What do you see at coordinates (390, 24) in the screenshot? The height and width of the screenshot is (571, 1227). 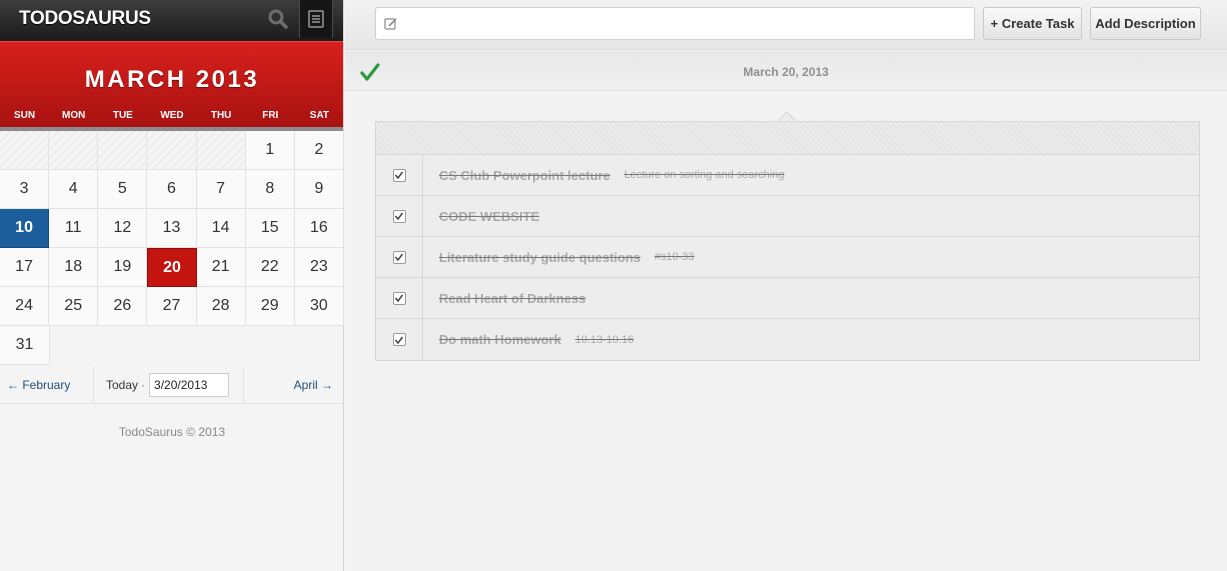 I see `pencil-icon` at bounding box center [390, 24].